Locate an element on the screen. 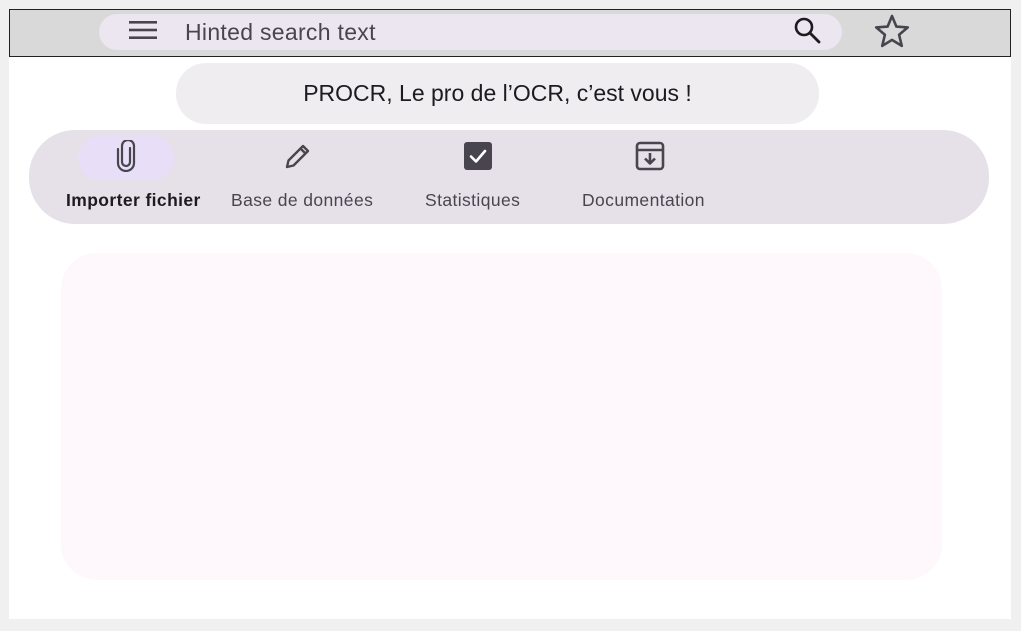  hamburger-menu-icon is located at coordinates (143, 32).